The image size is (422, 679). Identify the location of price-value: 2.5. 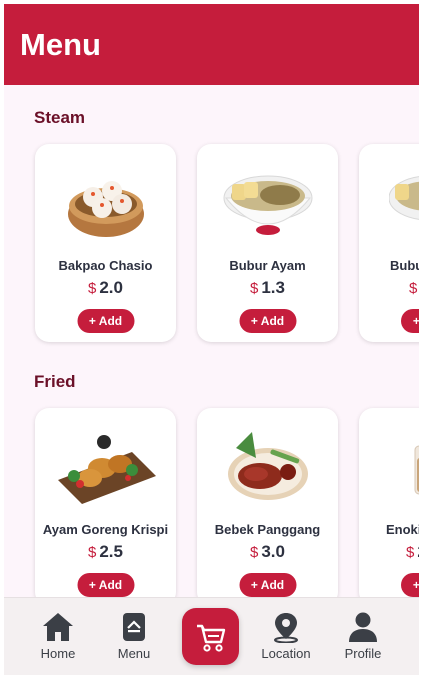
(111, 551).